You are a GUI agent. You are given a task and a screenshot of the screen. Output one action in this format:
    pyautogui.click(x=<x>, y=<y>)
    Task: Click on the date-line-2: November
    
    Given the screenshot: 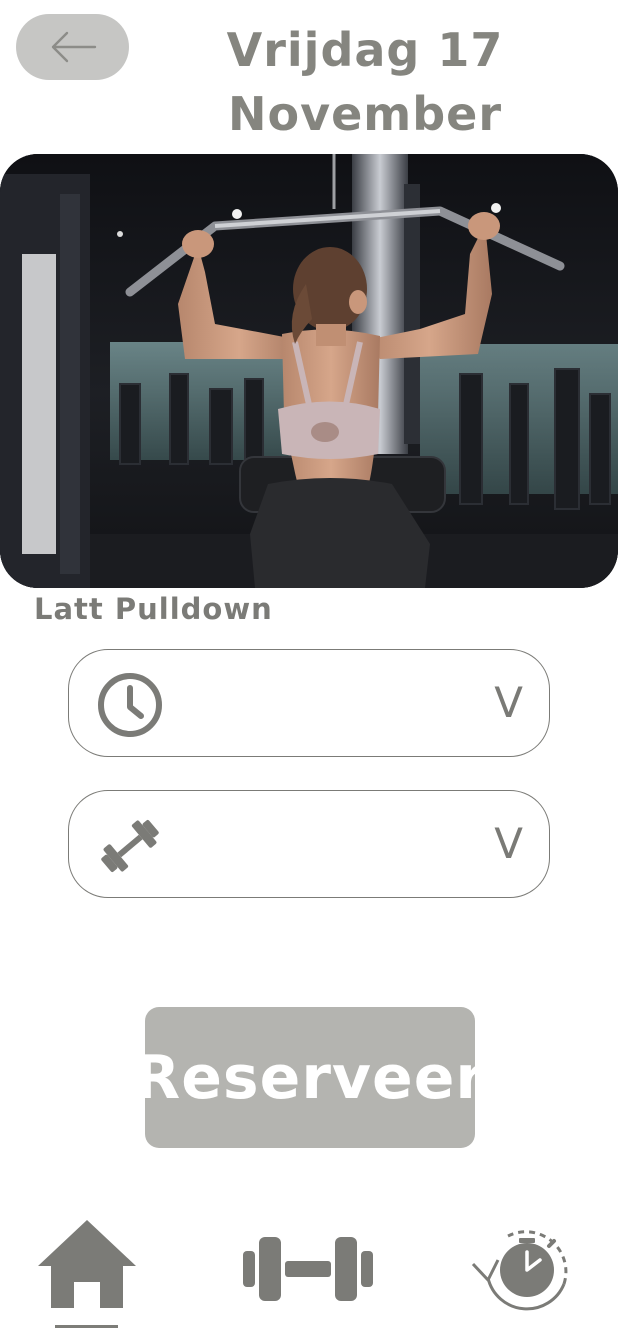 What is the action you would take?
    pyautogui.click(x=365, y=114)
    